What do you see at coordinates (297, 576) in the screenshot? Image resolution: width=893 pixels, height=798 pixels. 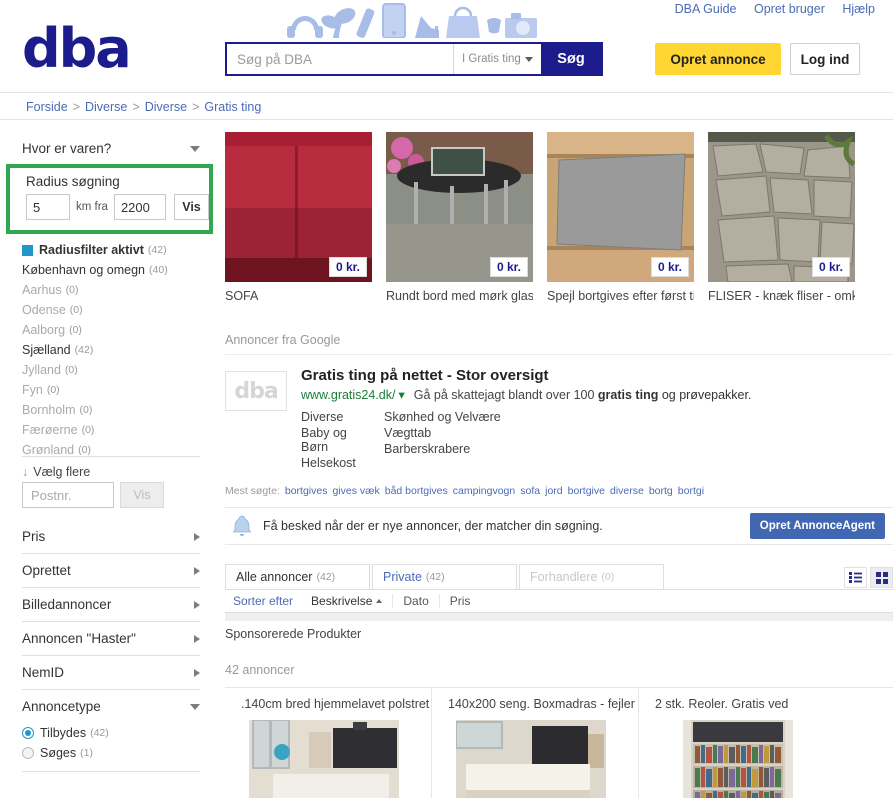 I see `tab-alle-annoncer: Alle annoncer (42)` at bounding box center [297, 576].